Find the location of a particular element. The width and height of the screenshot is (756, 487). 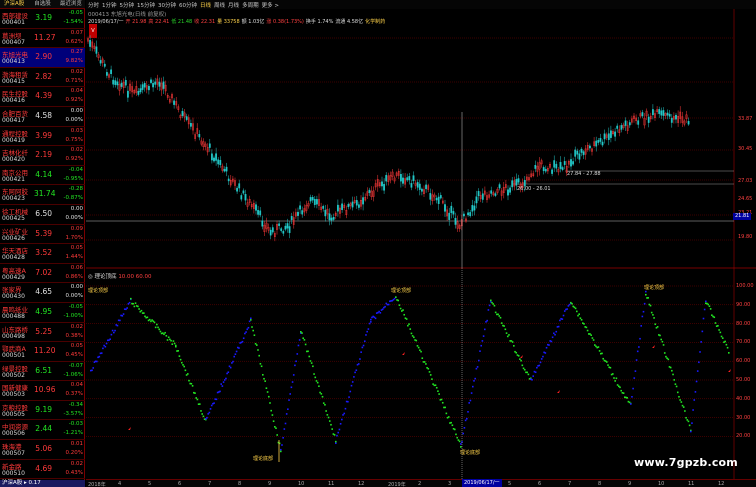

date-tick: 2018年 is located at coordinates (97, 484).